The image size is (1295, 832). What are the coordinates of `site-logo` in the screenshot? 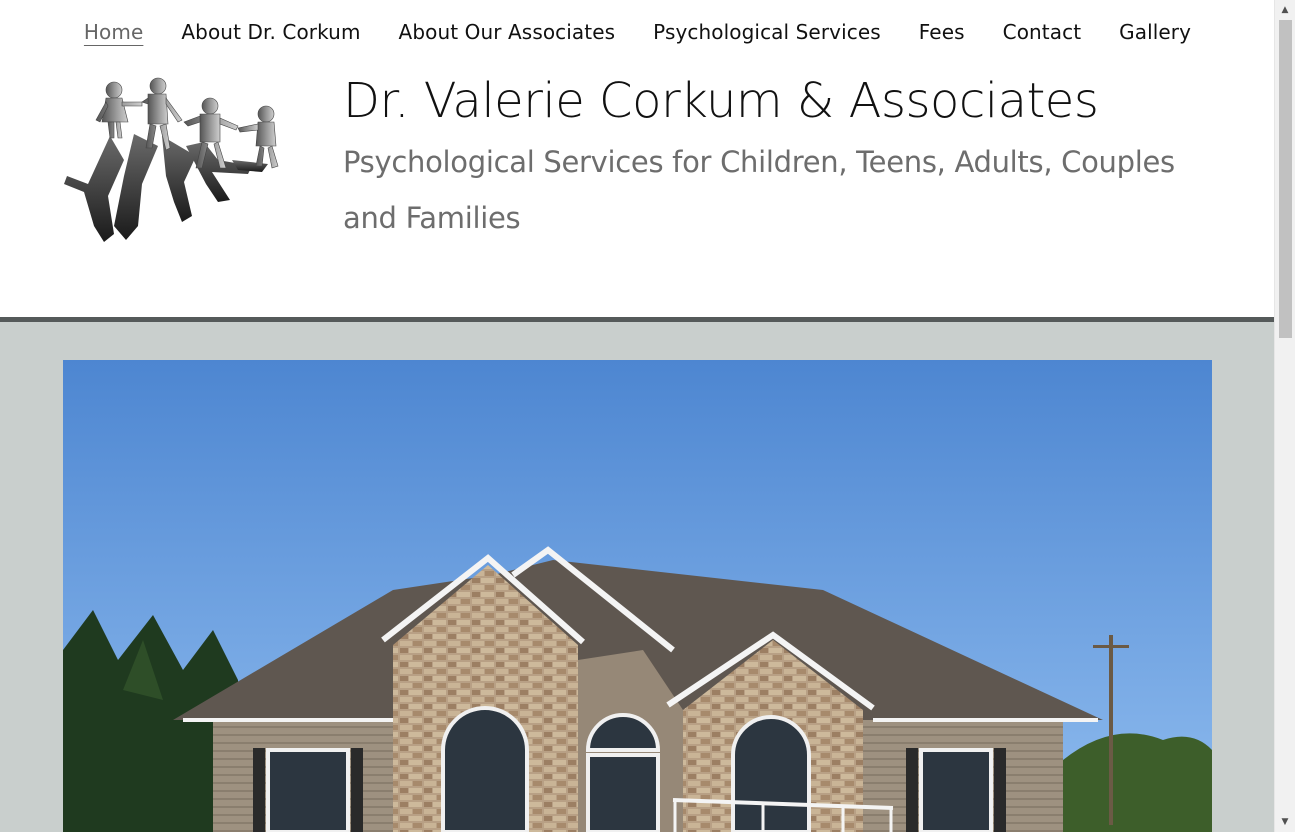 It's located at (174, 159).